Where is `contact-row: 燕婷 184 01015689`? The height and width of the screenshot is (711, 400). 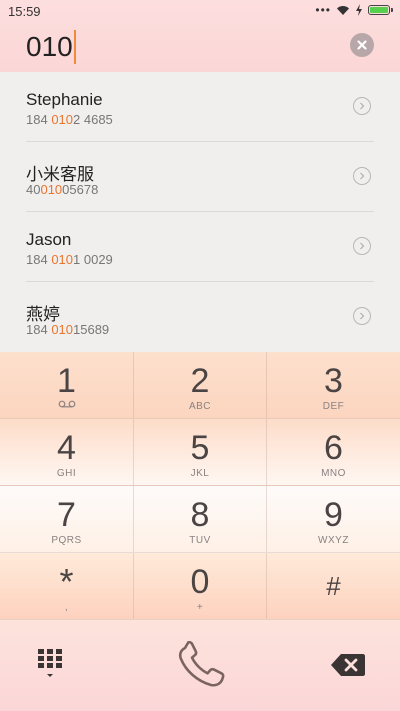 contact-row: 燕婷 184 01015689 is located at coordinates (200, 317).